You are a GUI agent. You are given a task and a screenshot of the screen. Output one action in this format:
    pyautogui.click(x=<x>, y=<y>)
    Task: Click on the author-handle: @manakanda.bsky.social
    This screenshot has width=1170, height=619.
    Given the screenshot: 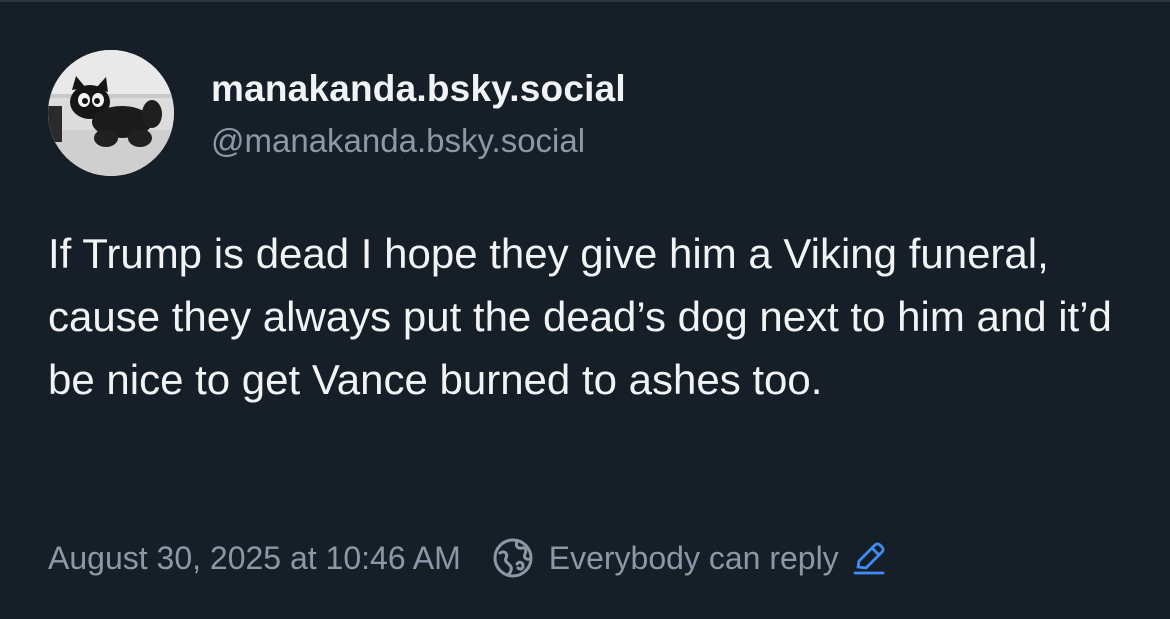 What is the action you would take?
    pyautogui.click(x=398, y=141)
    